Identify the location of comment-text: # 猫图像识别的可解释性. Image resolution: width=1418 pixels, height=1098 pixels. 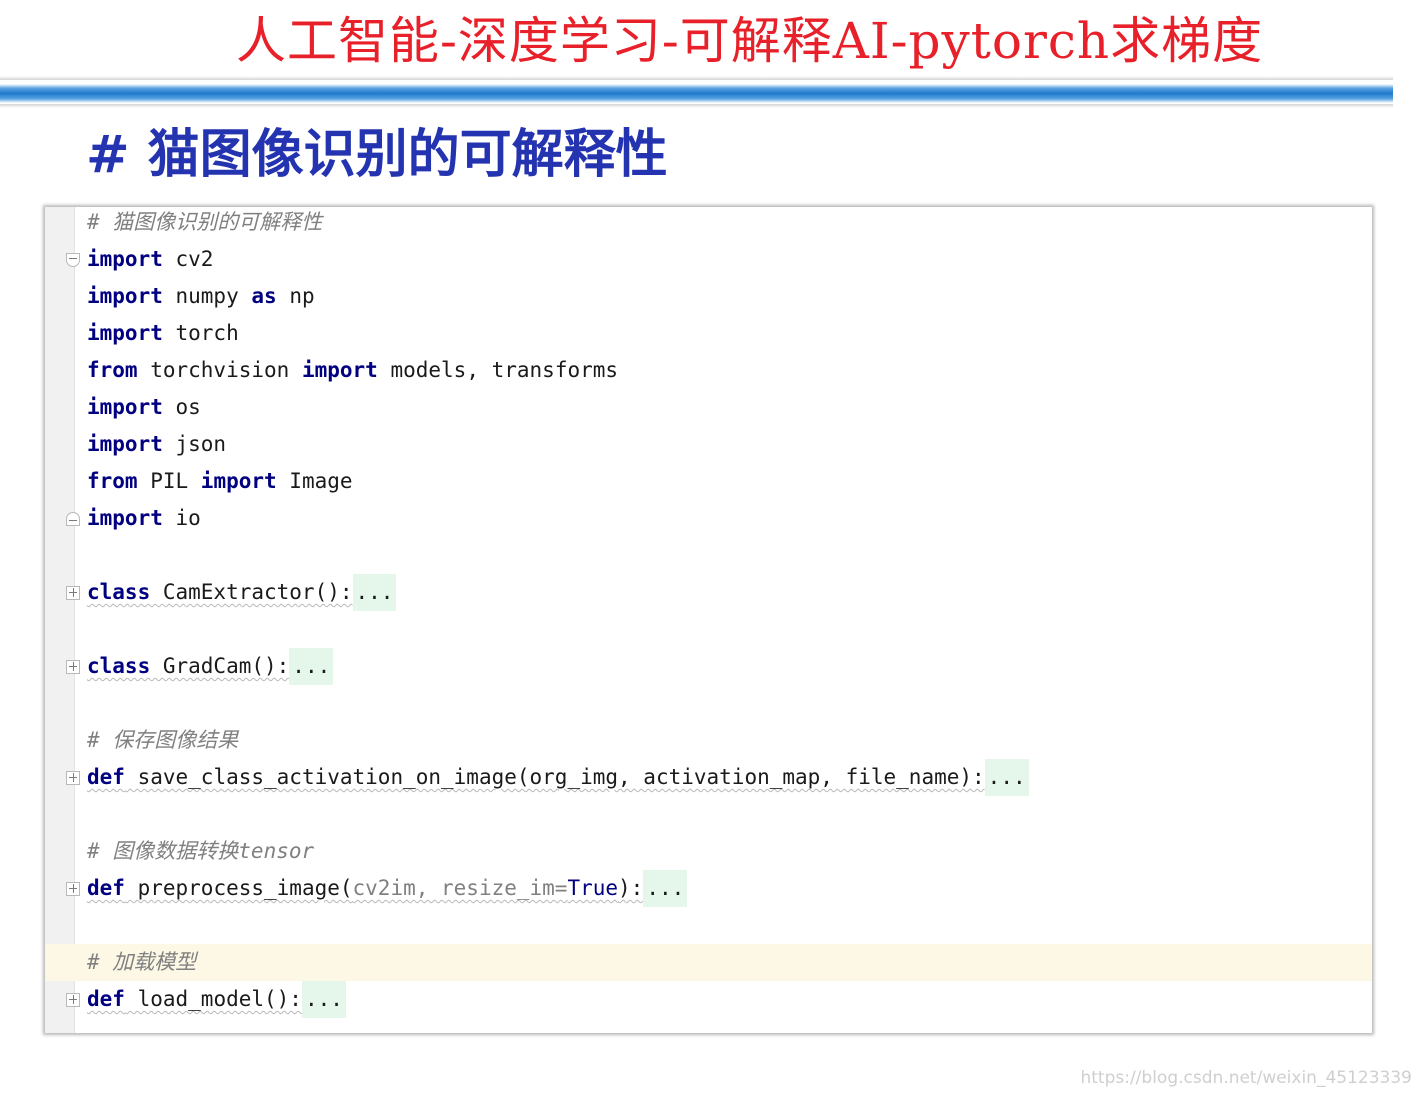
(205, 222).